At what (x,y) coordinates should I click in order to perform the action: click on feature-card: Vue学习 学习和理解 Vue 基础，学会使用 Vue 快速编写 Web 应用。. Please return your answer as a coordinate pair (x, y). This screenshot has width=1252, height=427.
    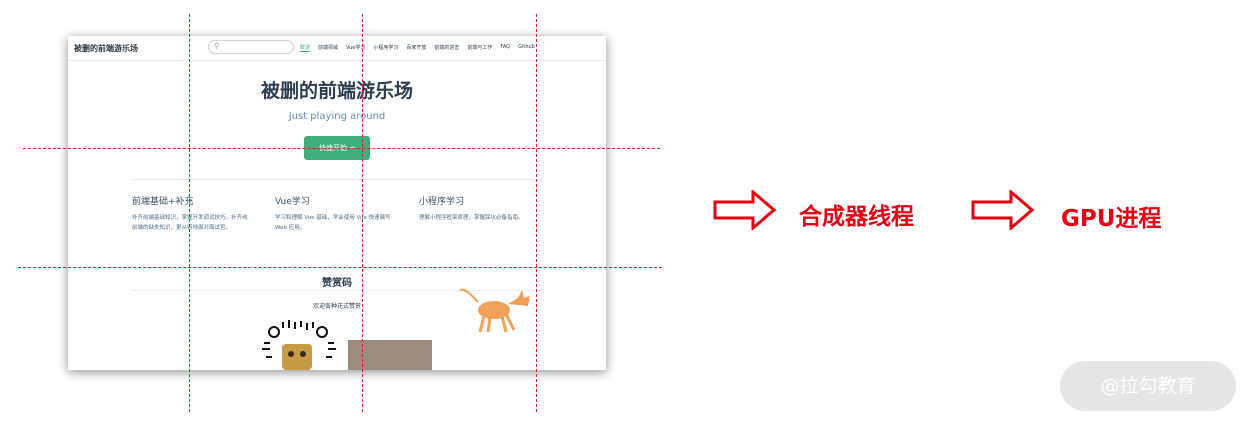
    Looking at the image, I should click on (335, 213).